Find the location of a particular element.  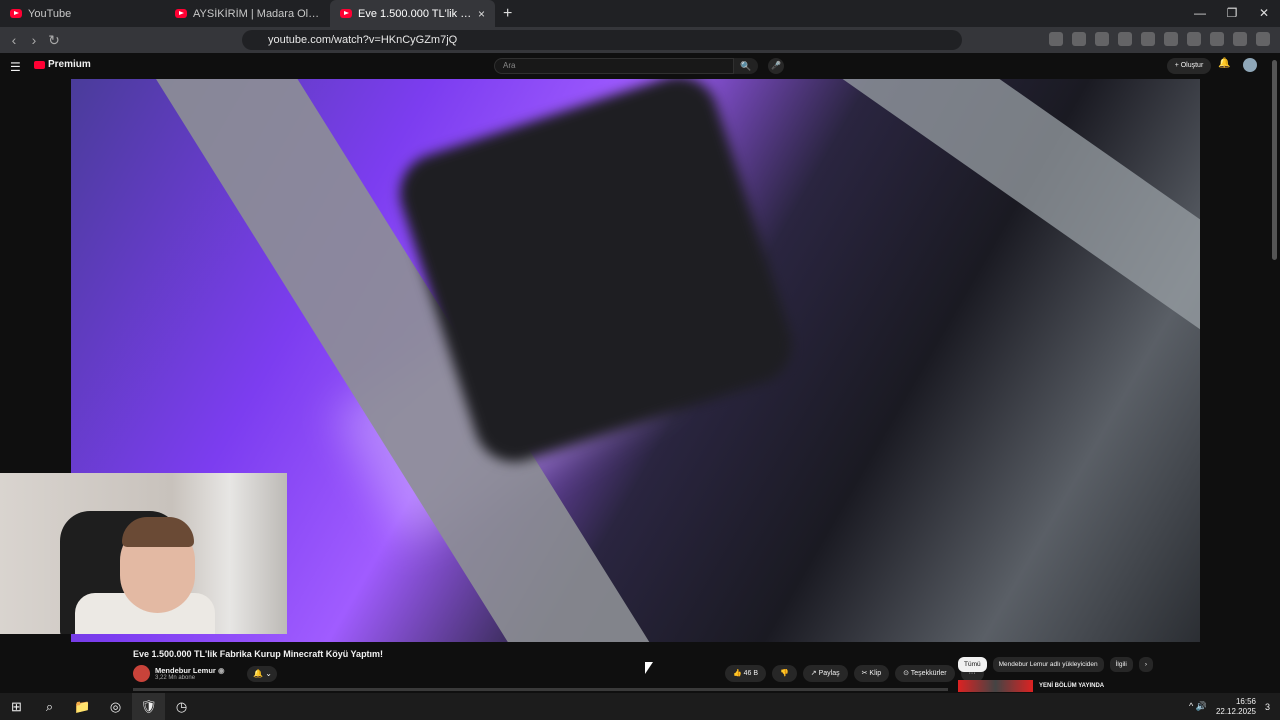

forward-button: › is located at coordinates (34, 40).